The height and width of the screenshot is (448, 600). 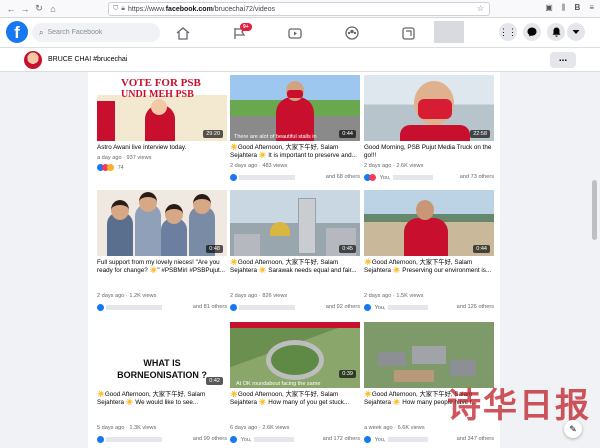 I want to click on video-reactions: You, and 126 others, so click(x=429, y=308).